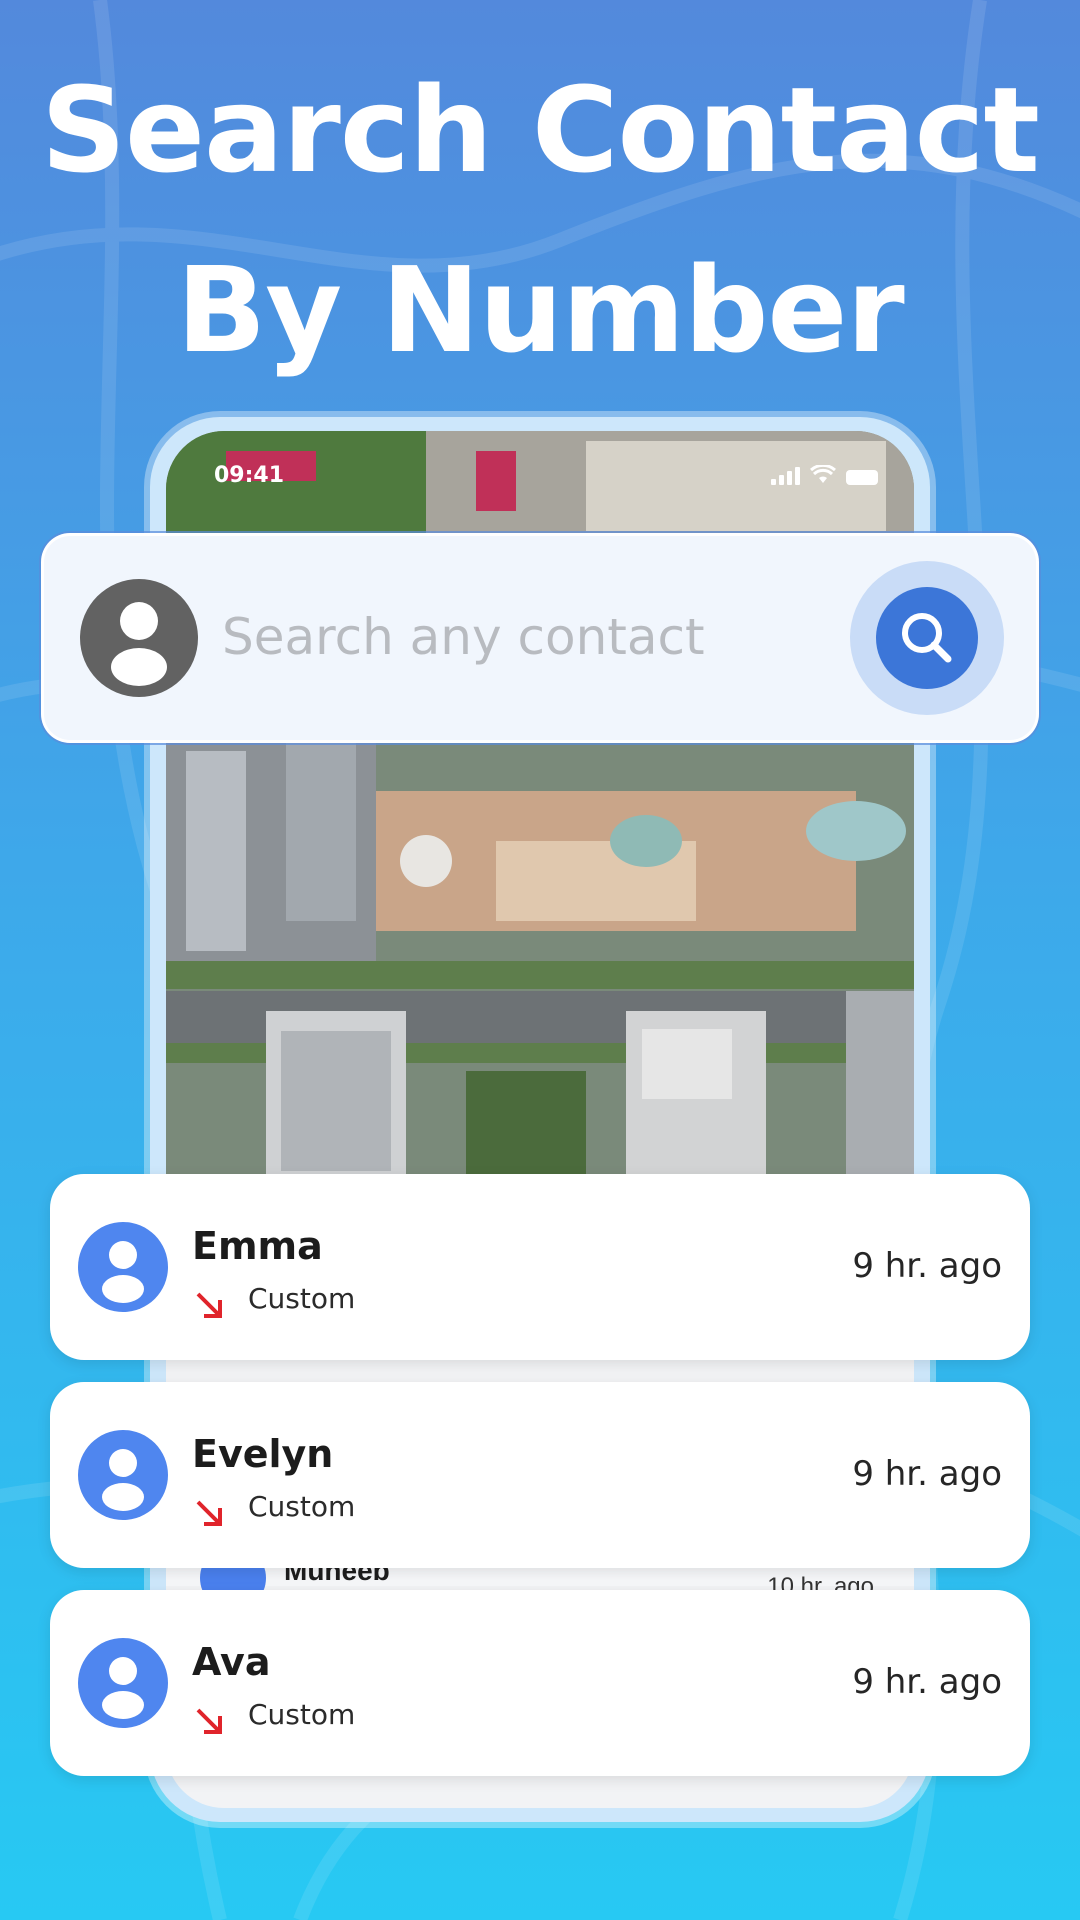  Describe the element at coordinates (231, 1662) in the screenshot. I see `contact-name: Ava` at that location.